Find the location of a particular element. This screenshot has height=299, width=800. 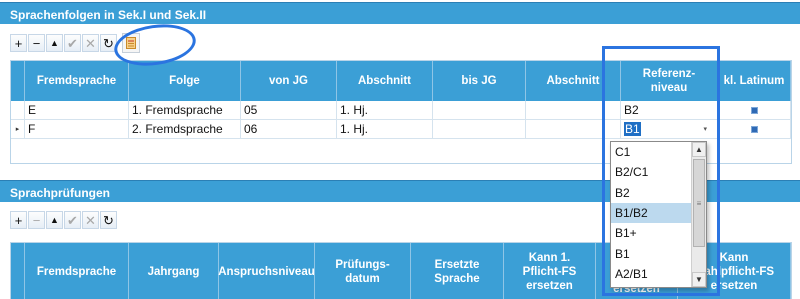

cell-folge: 1. Fremdsprache is located at coordinates (185, 110).